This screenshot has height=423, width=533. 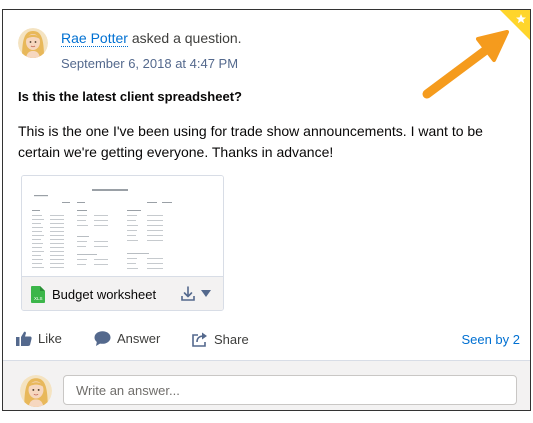 What do you see at coordinates (36, 391) in the screenshot?
I see `current-user-avatar` at bounding box center [36, 391].